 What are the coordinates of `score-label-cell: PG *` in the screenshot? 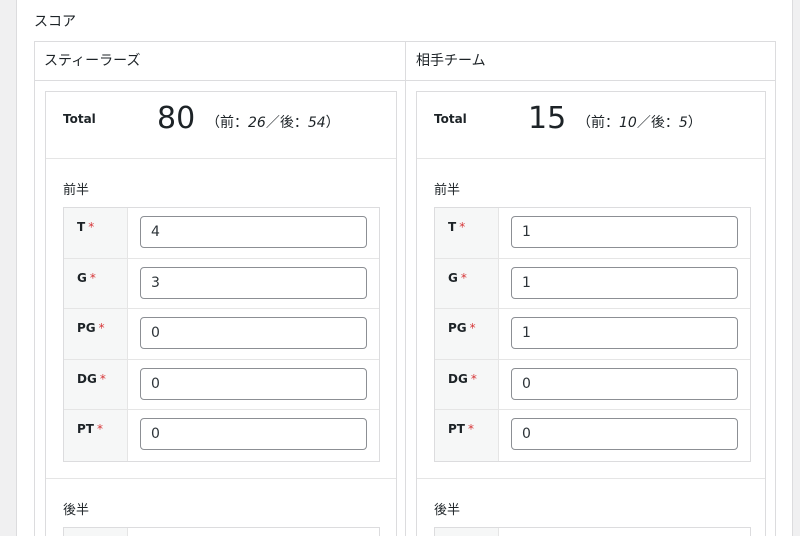 It's located at (467, 334).